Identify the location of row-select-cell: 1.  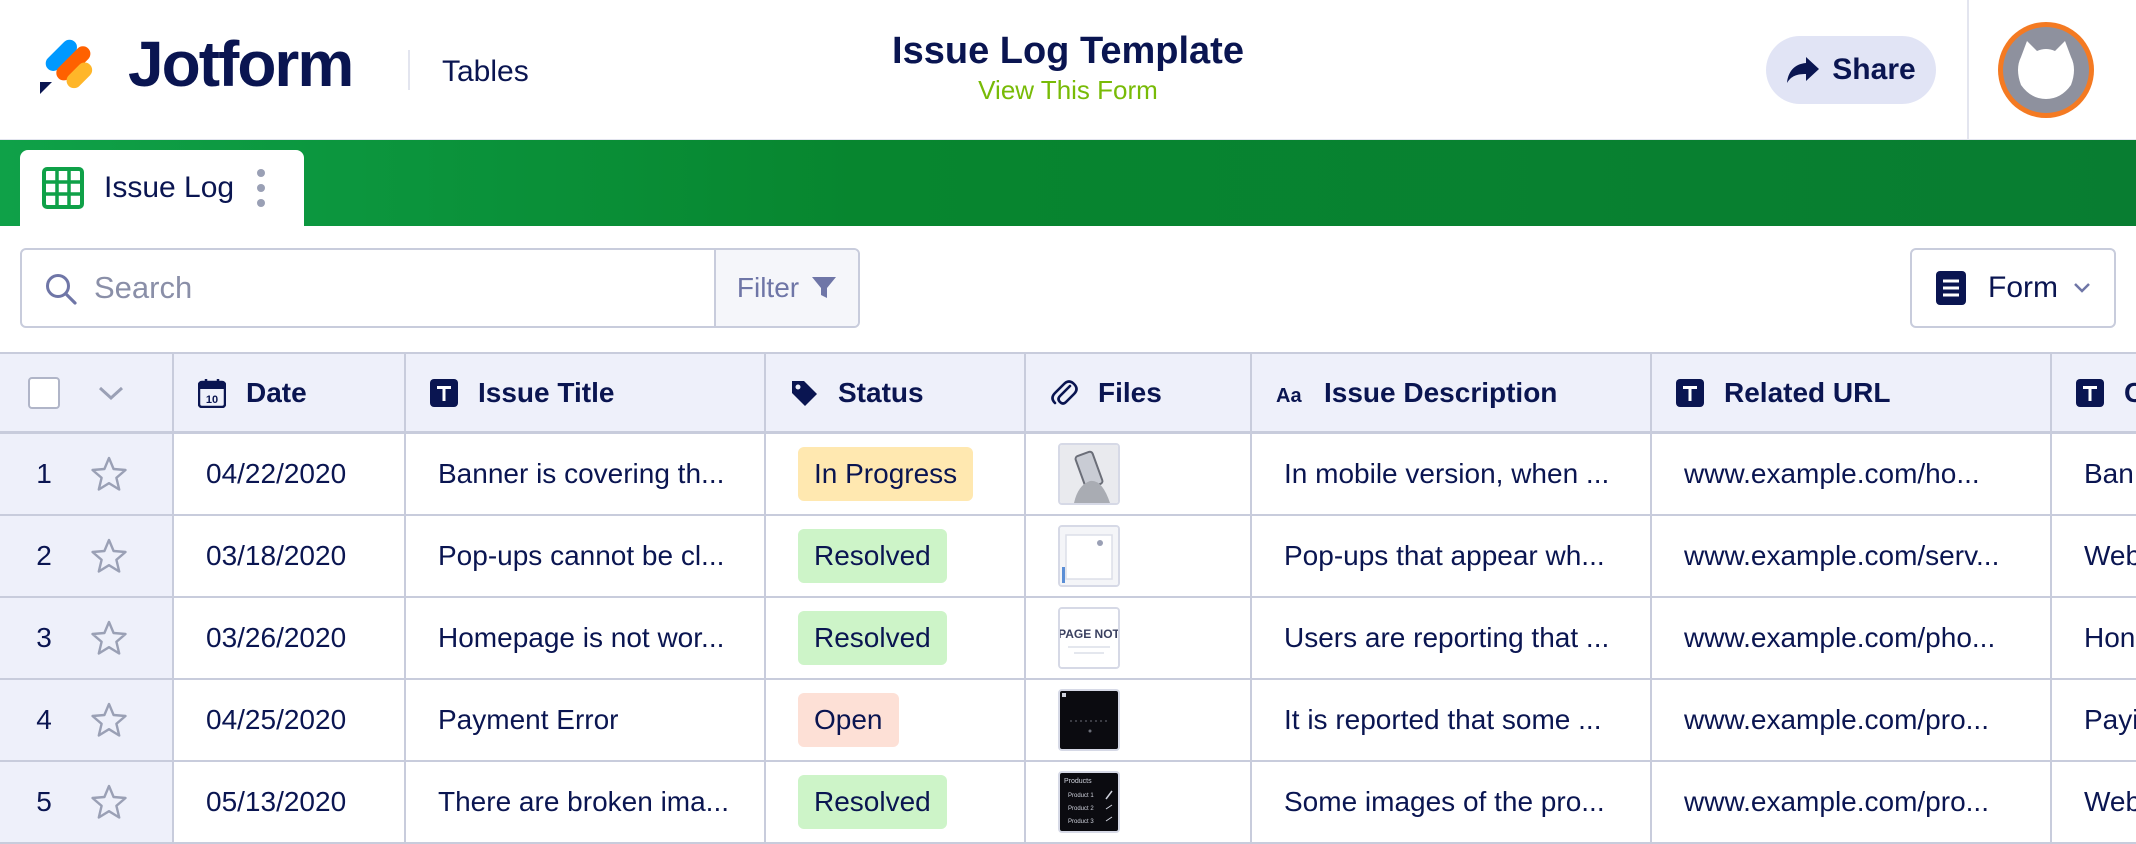
(87, 474).